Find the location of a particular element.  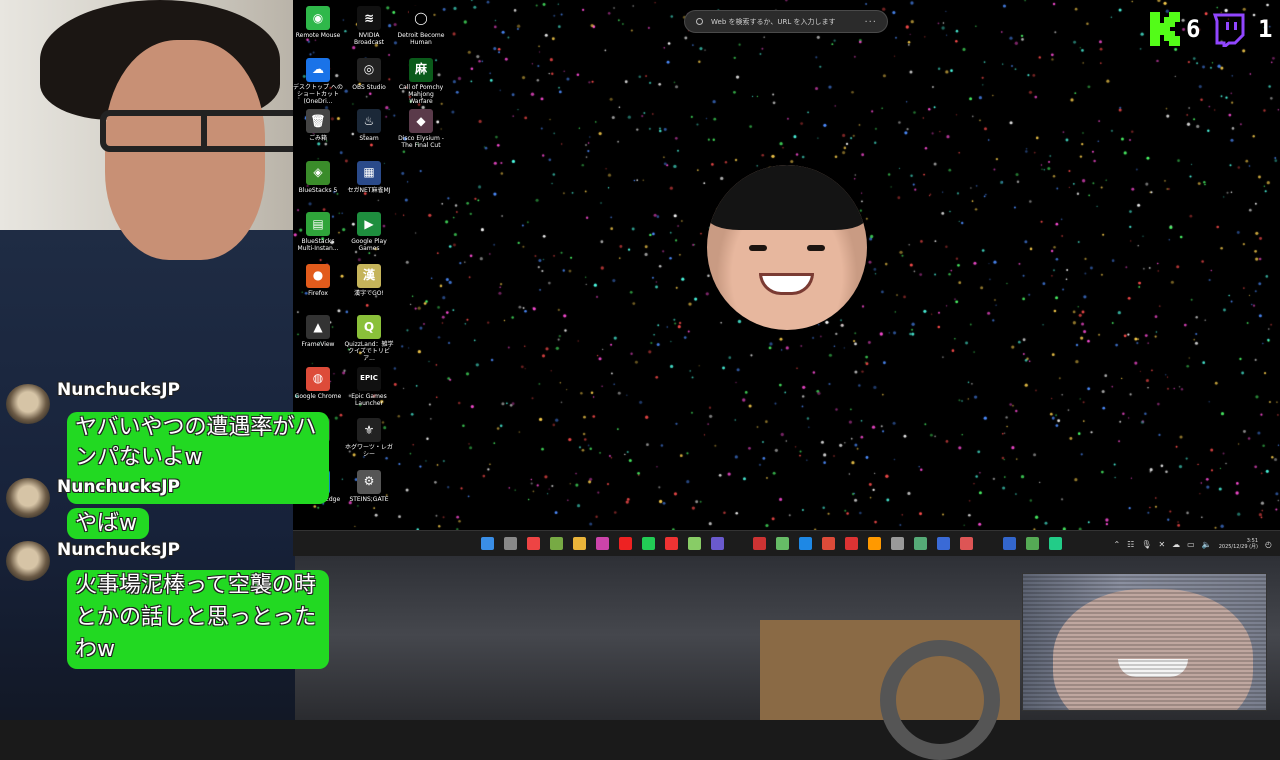

app-icon: ◎ is located at coordinates (369, 69).